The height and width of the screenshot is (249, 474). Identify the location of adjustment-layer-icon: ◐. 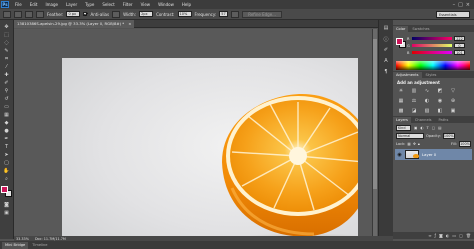
(448, 235).